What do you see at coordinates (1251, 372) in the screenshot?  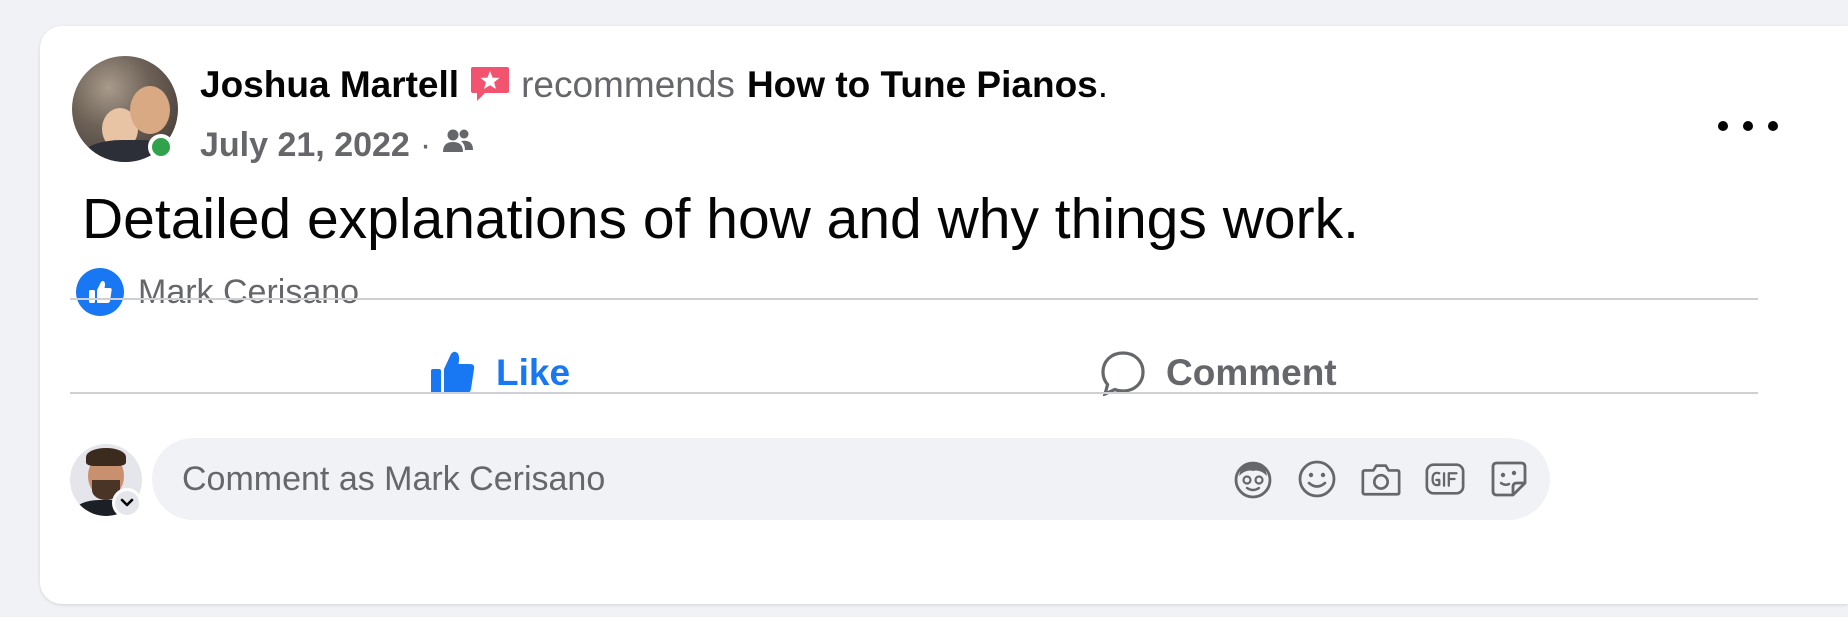 I see `comment-label: Comment` at bounding box center [1251, 372].